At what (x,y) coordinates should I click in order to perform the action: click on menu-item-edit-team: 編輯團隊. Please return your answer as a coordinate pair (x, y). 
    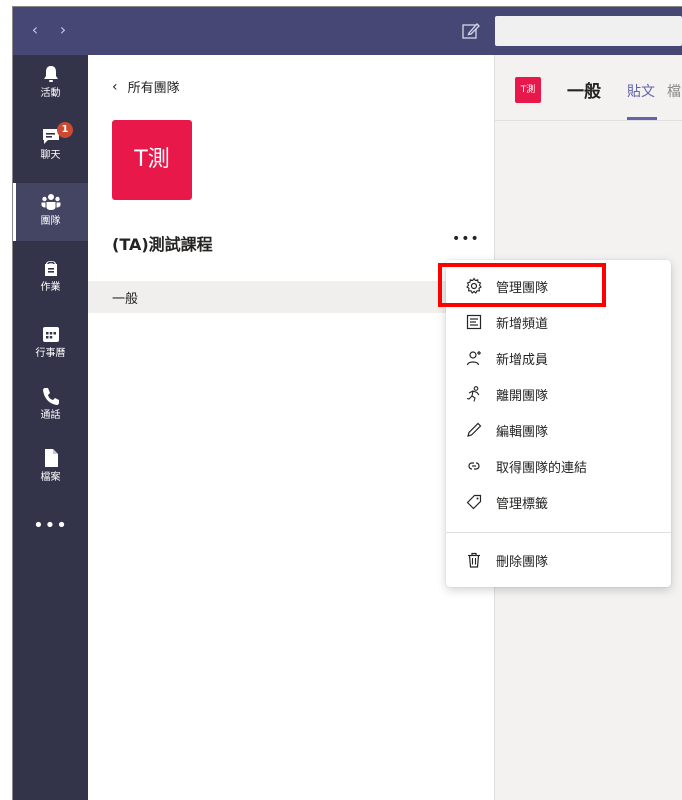
    Looking at the image, I should click on (558, 430).